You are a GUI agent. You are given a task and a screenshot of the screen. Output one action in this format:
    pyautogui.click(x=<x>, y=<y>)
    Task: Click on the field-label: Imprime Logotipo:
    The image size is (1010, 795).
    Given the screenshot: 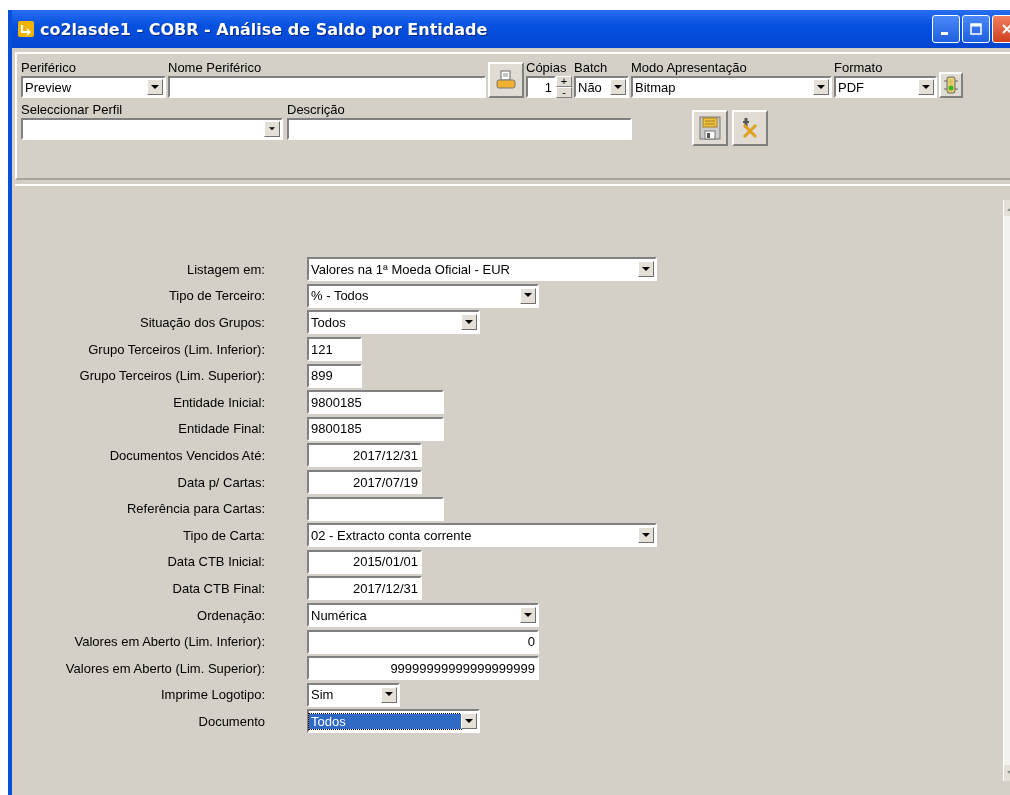 What is the action you would take?
    pyautogui.click(x=212, y=695)
    